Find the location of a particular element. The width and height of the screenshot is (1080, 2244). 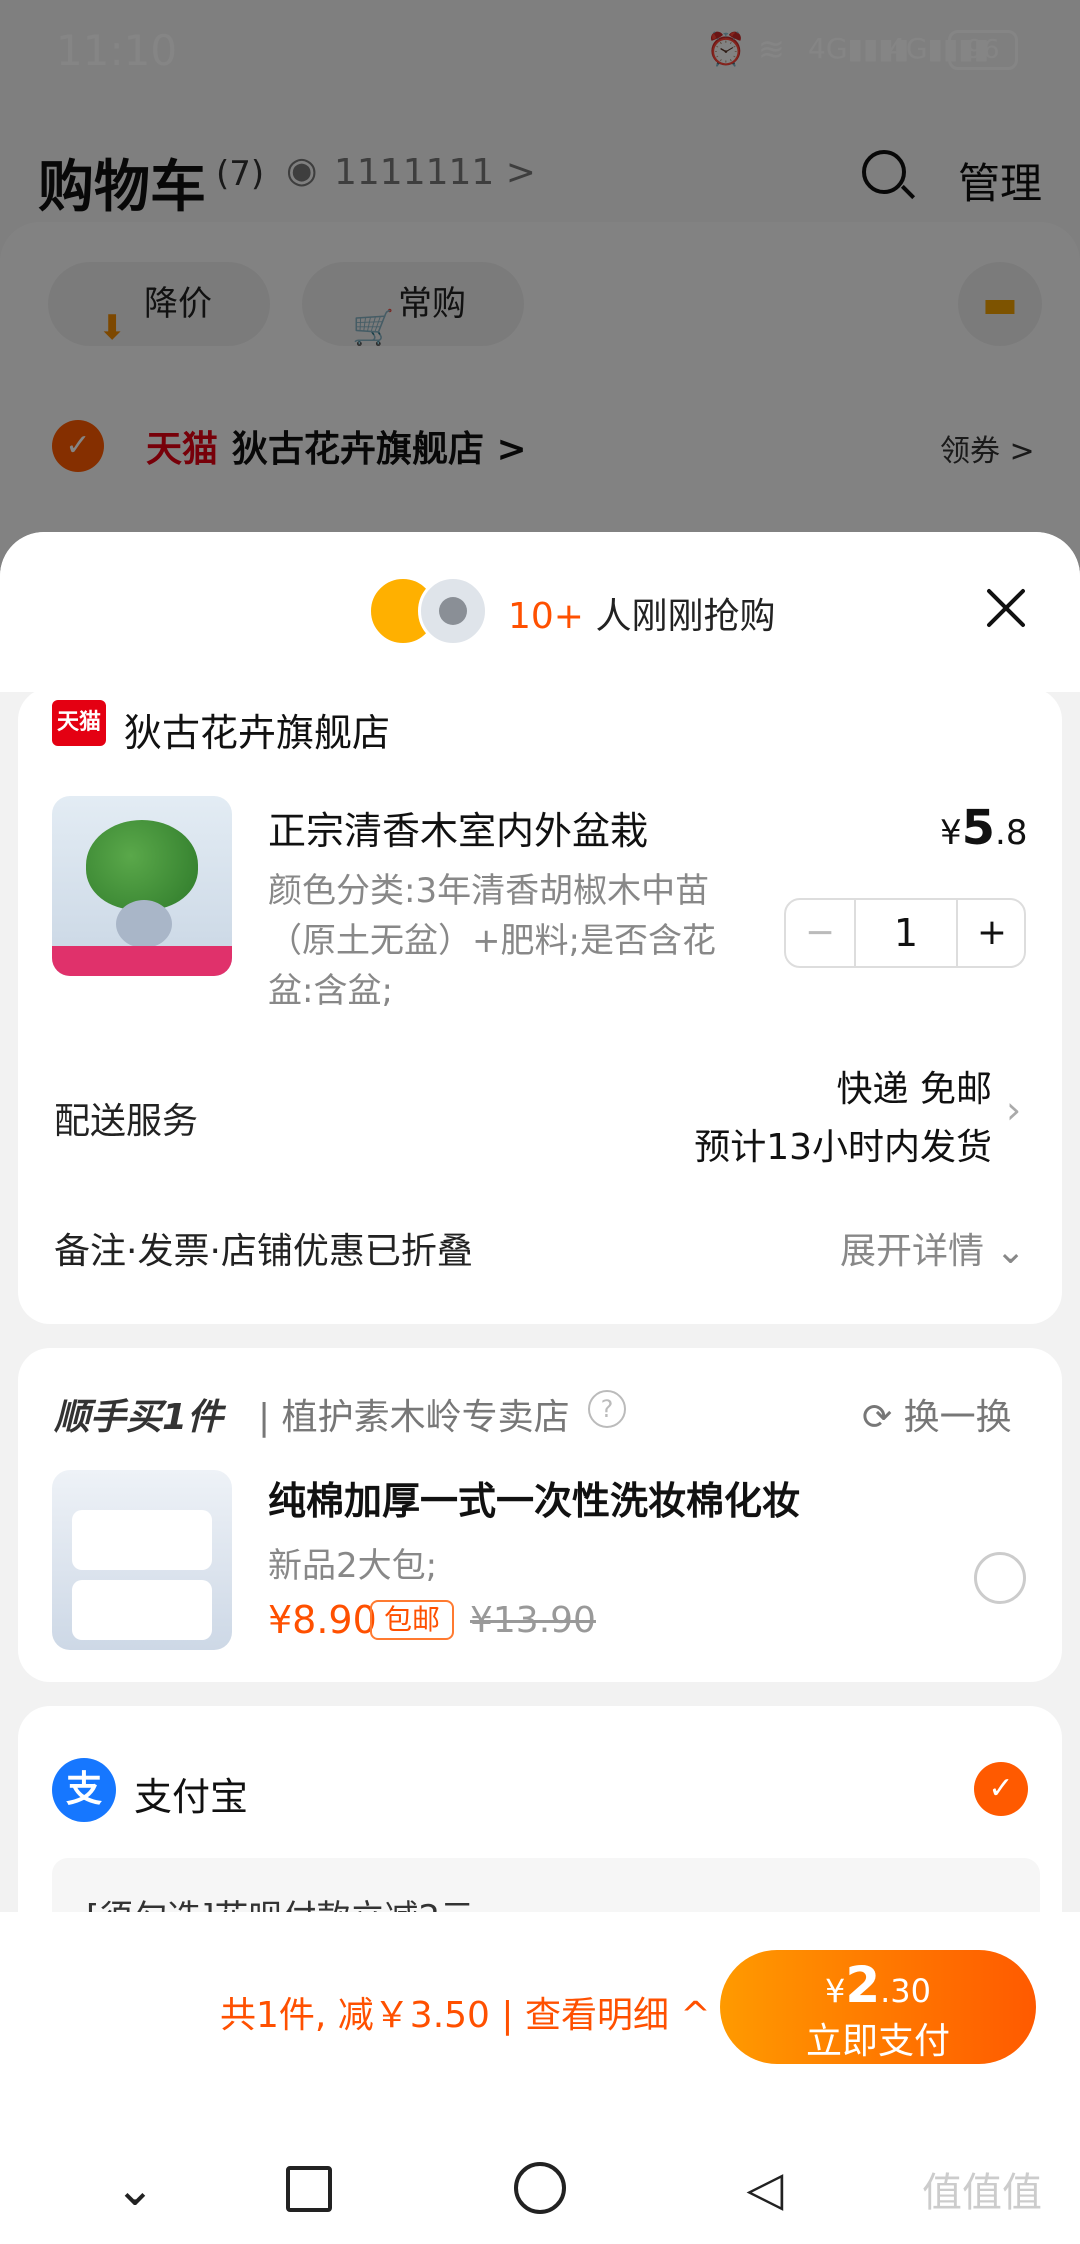

pay-symbol: ¥ is located at coordinates (835, 1991).